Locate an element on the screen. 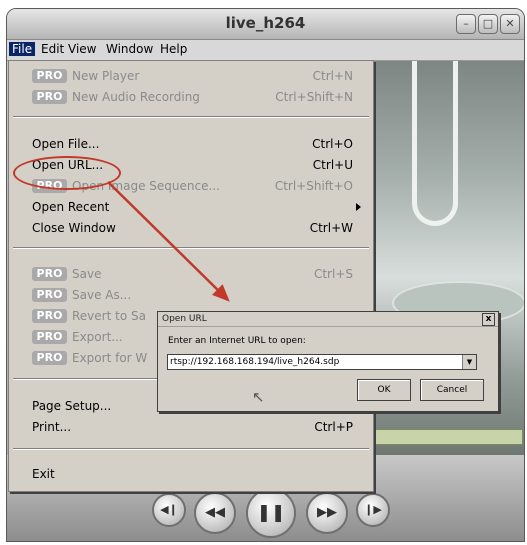  ok-button: OK is located at coordinates (384, 390).